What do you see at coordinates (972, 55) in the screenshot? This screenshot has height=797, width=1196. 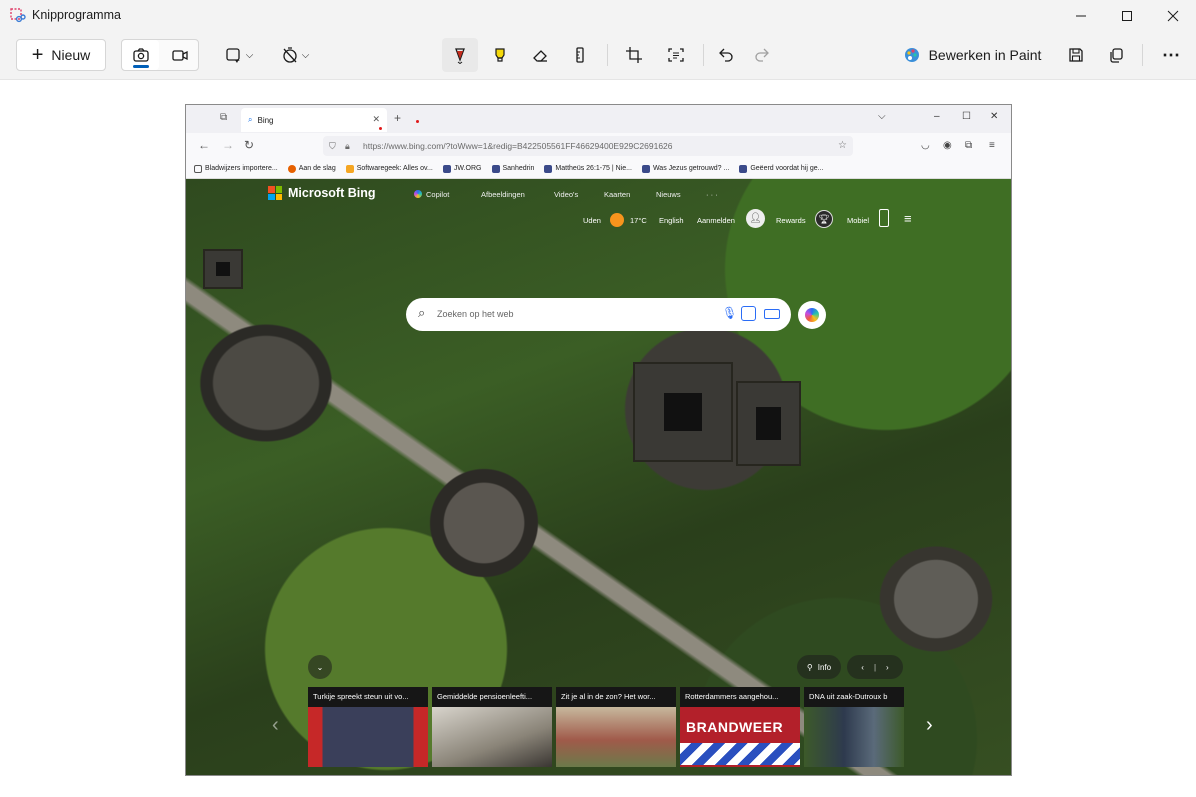 I see `edit-in-paint-button: Bewerken in Paint` at bounding box center [972, 55].